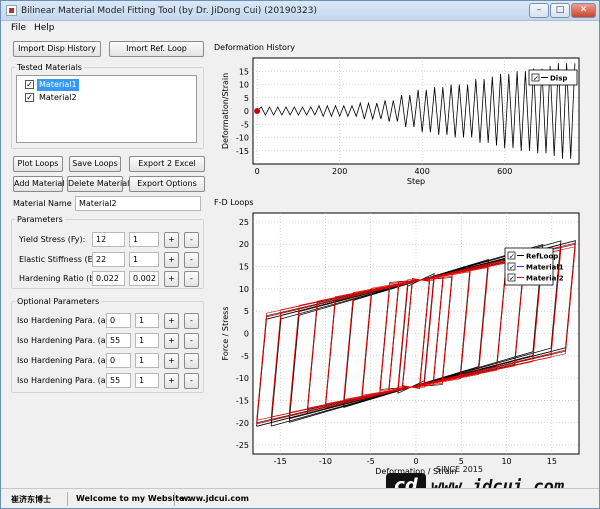  I want to click on material-name-field: Material2, so click(138, 203).